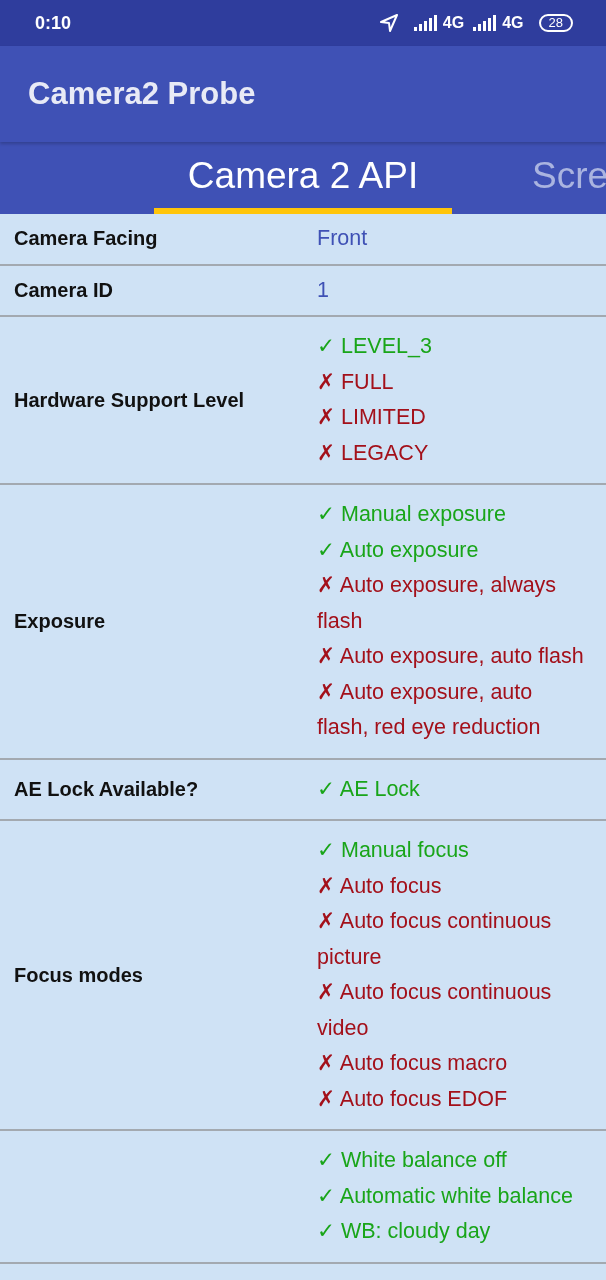 Image resolution: width=606 pixels, height=1280 pixels. Describe the element at coordinates (393, 850) in the screenshot. I see `supported-feature: ✓ Manual focus` at that location.